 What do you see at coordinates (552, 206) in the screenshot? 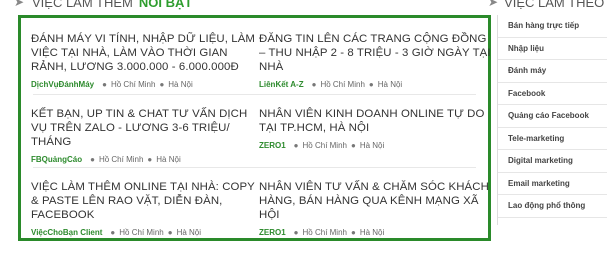
I see `category-item: Lao động phổ thông` at bounding box center [552, 206].